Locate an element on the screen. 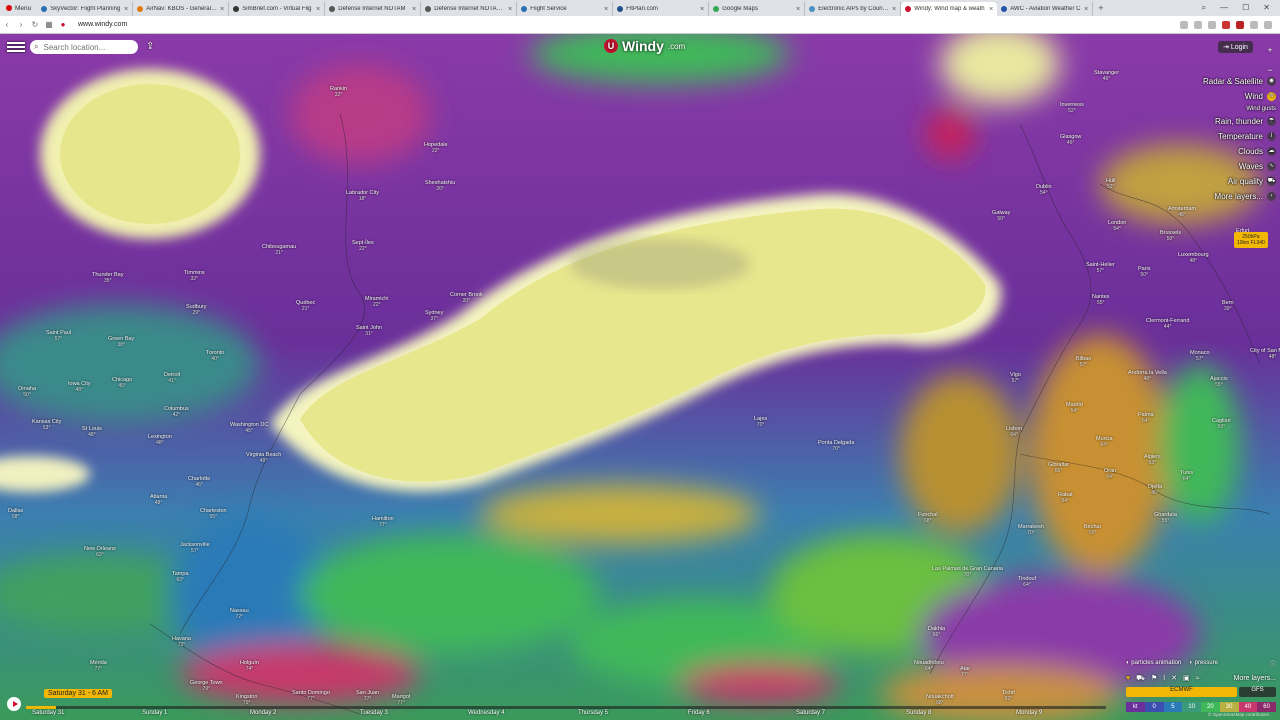  forward-button: › is located at coordinates (21, 24).